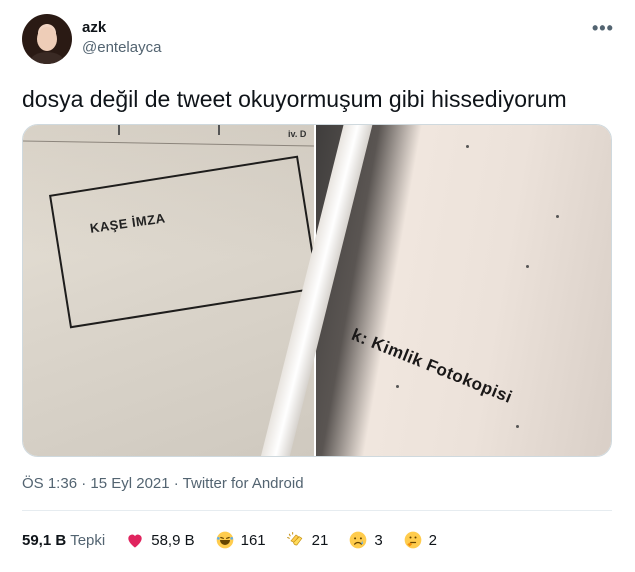 The height and width of the screenshot is (572, 635). Describe the element at coordinates (378, 540) in the screenshot. I see `sad-count: 3` at that location.